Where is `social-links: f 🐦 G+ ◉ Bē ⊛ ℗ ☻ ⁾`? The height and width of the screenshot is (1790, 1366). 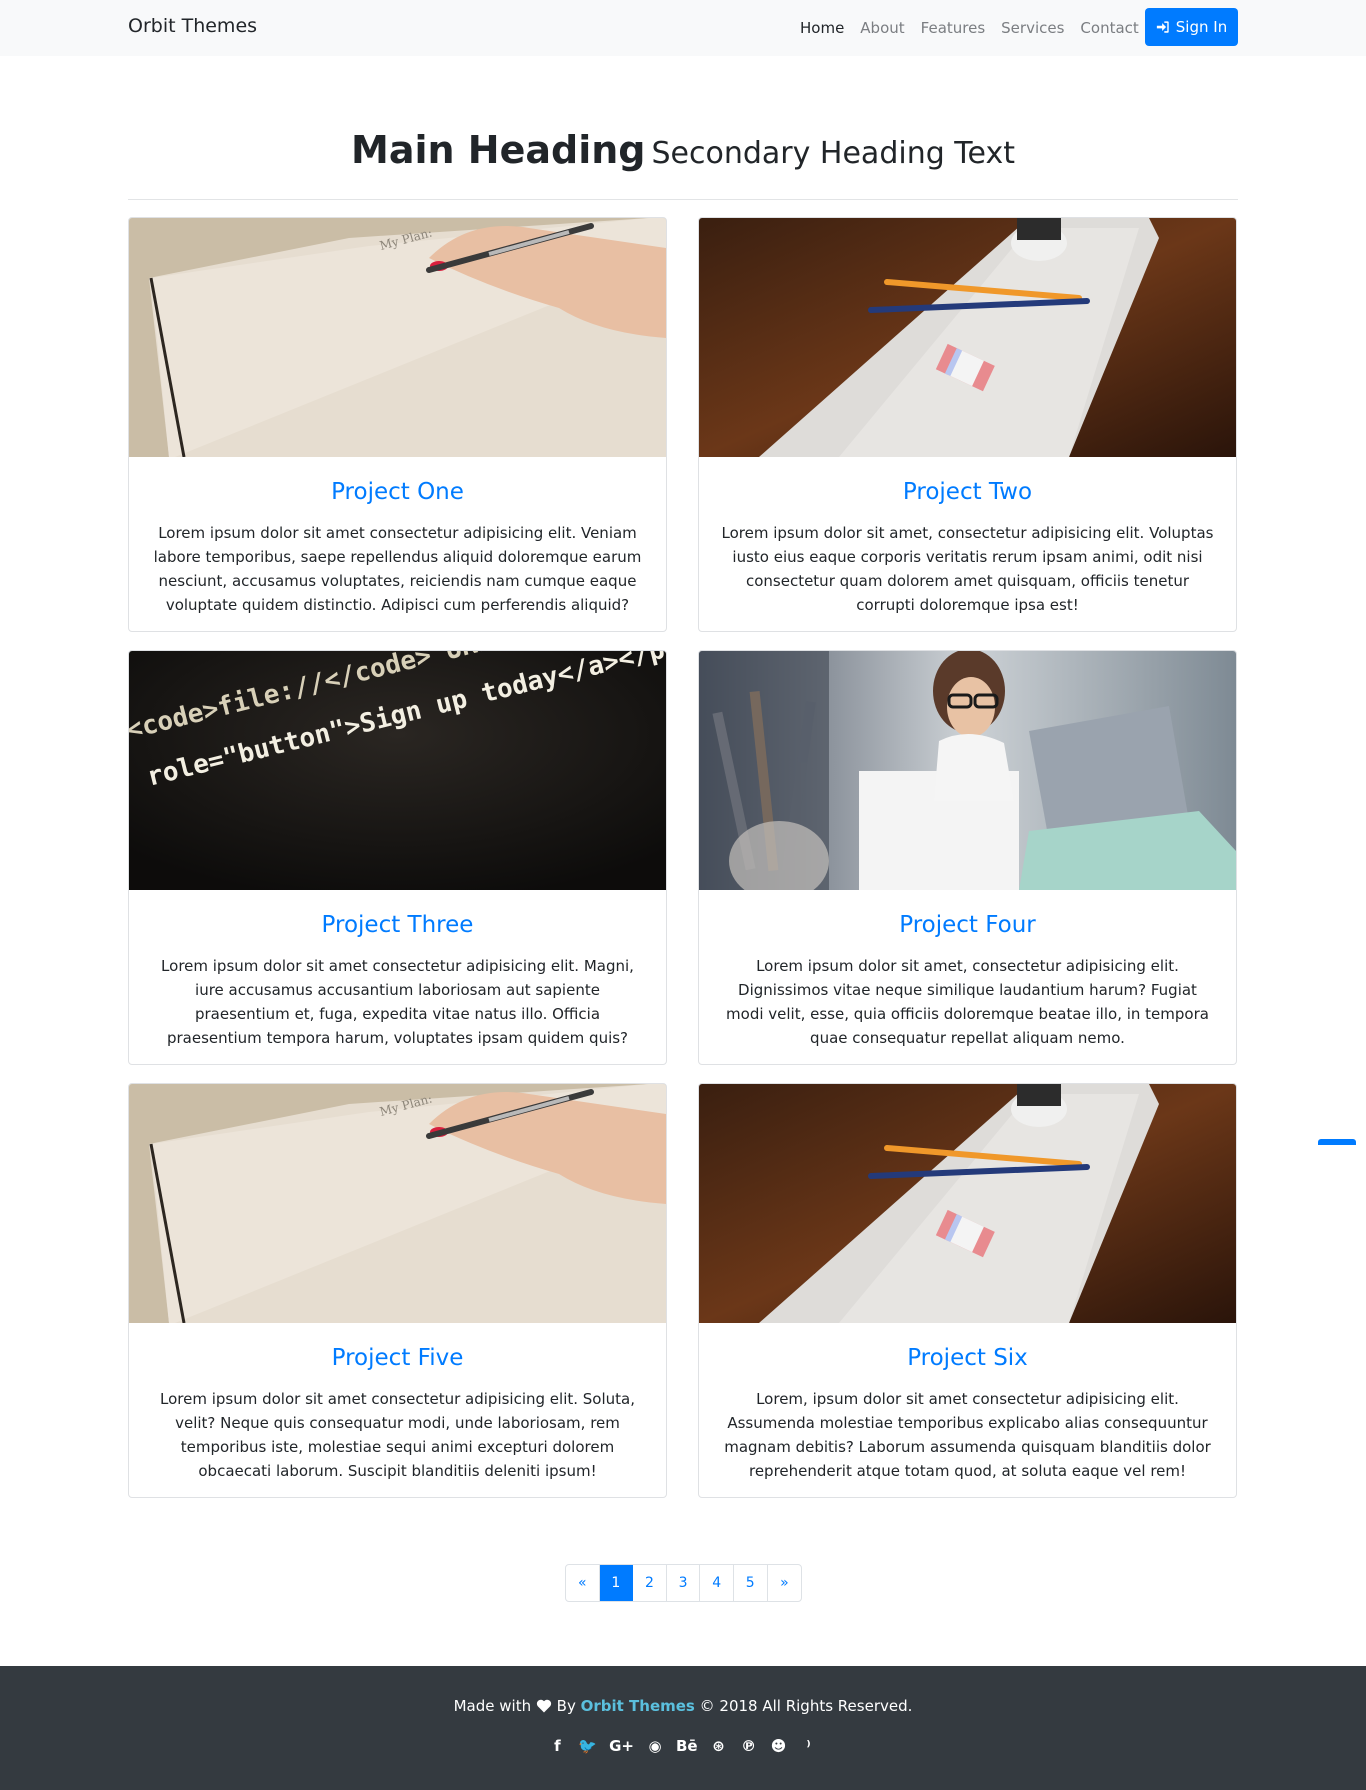
social-links: f 🐦 G+ ◉ Bē ⊛ ℗ ☻ ⁾ is located at coordinates (683, 1746).